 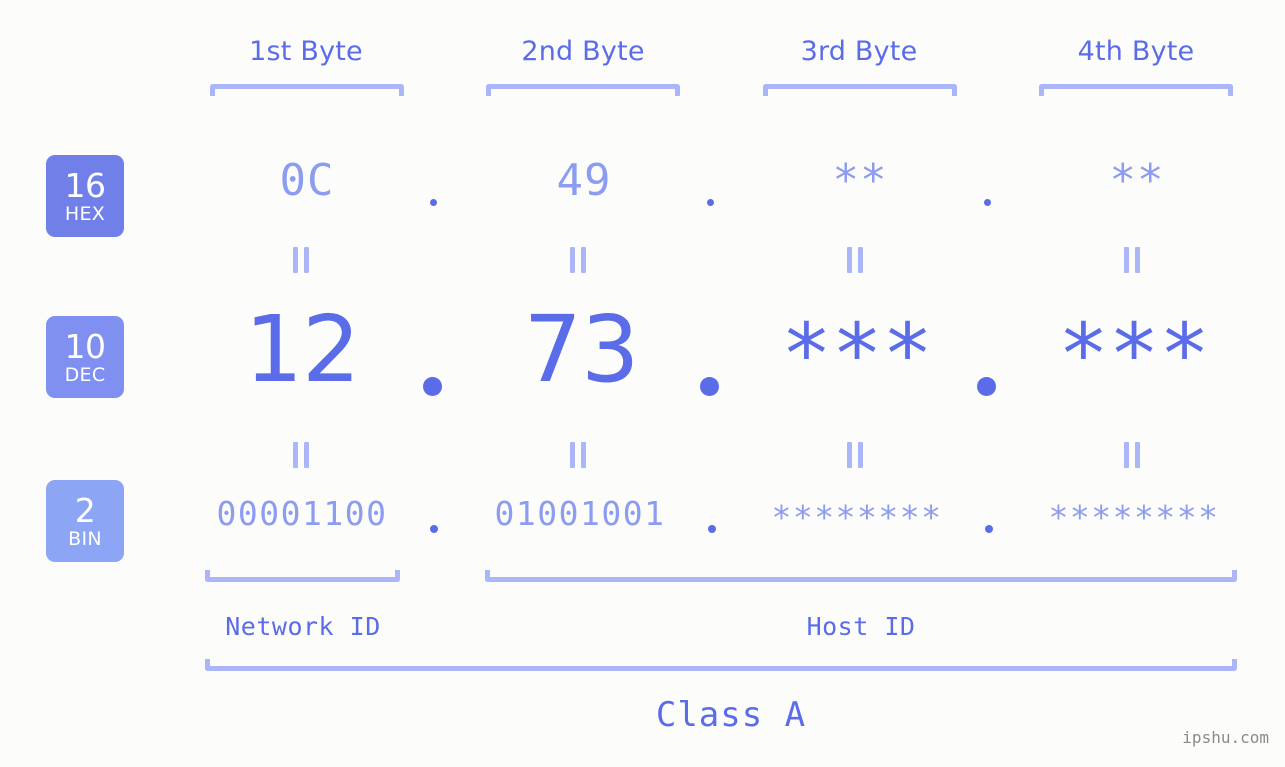 What do you see at coordinates (721, 665) in the screenshot?
I see `class-bracket` at bounding box center [721, 665].